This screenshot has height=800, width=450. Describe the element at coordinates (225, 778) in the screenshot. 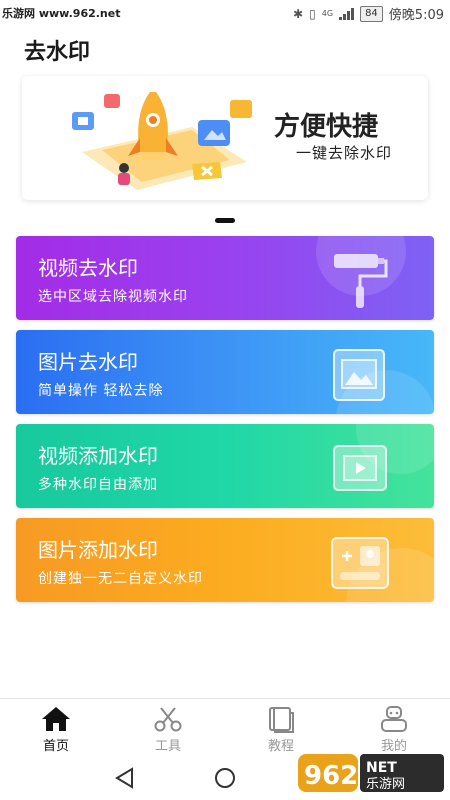

I see `home-button-icon` at that location.